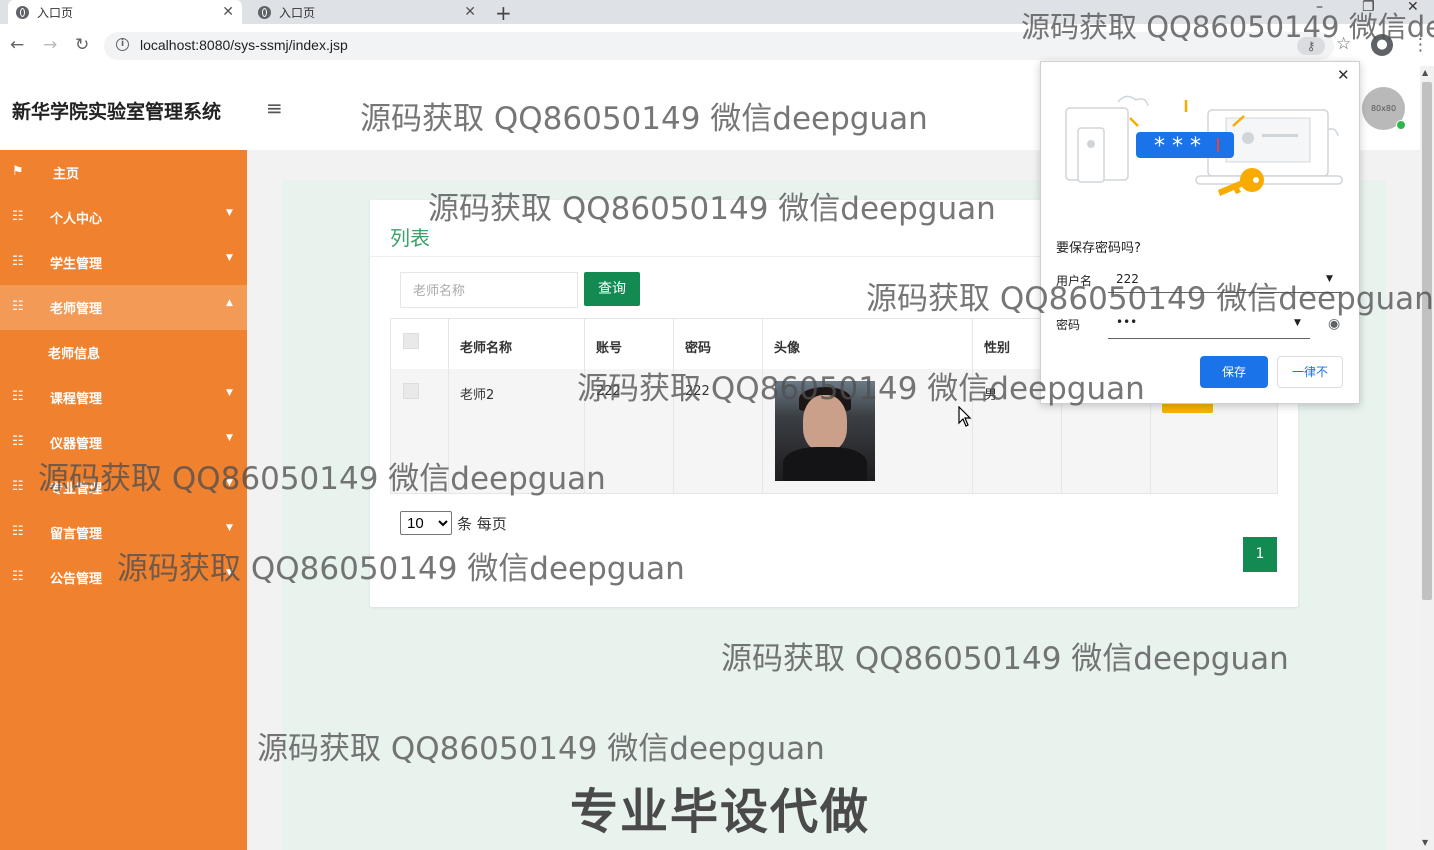 Image resolution: width=1434 pixels, height=850 pixels. What do you see at coordinates (965, 416) in the screenshot?
I see `mouse-cursor-icon` at bounding box center [965, 416].